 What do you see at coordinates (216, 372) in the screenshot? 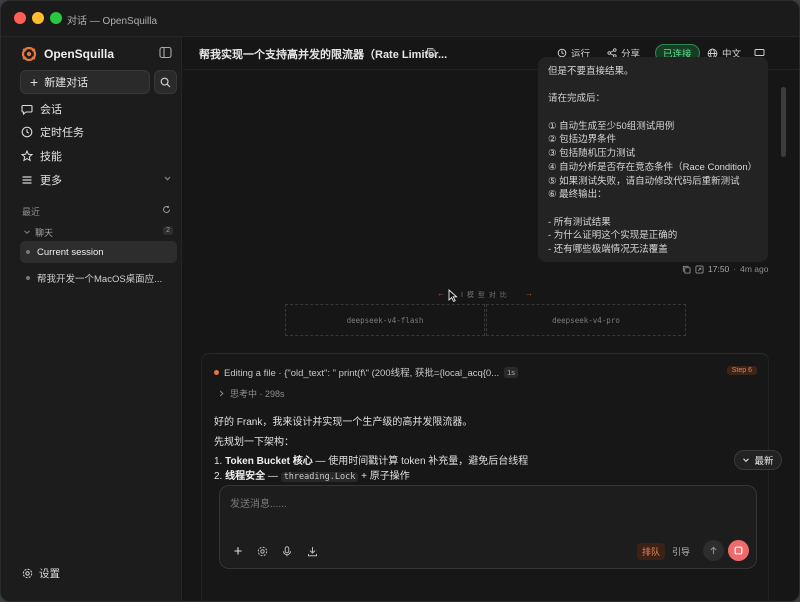
I see `tool-status-dot` at bounding box center [216, 372].